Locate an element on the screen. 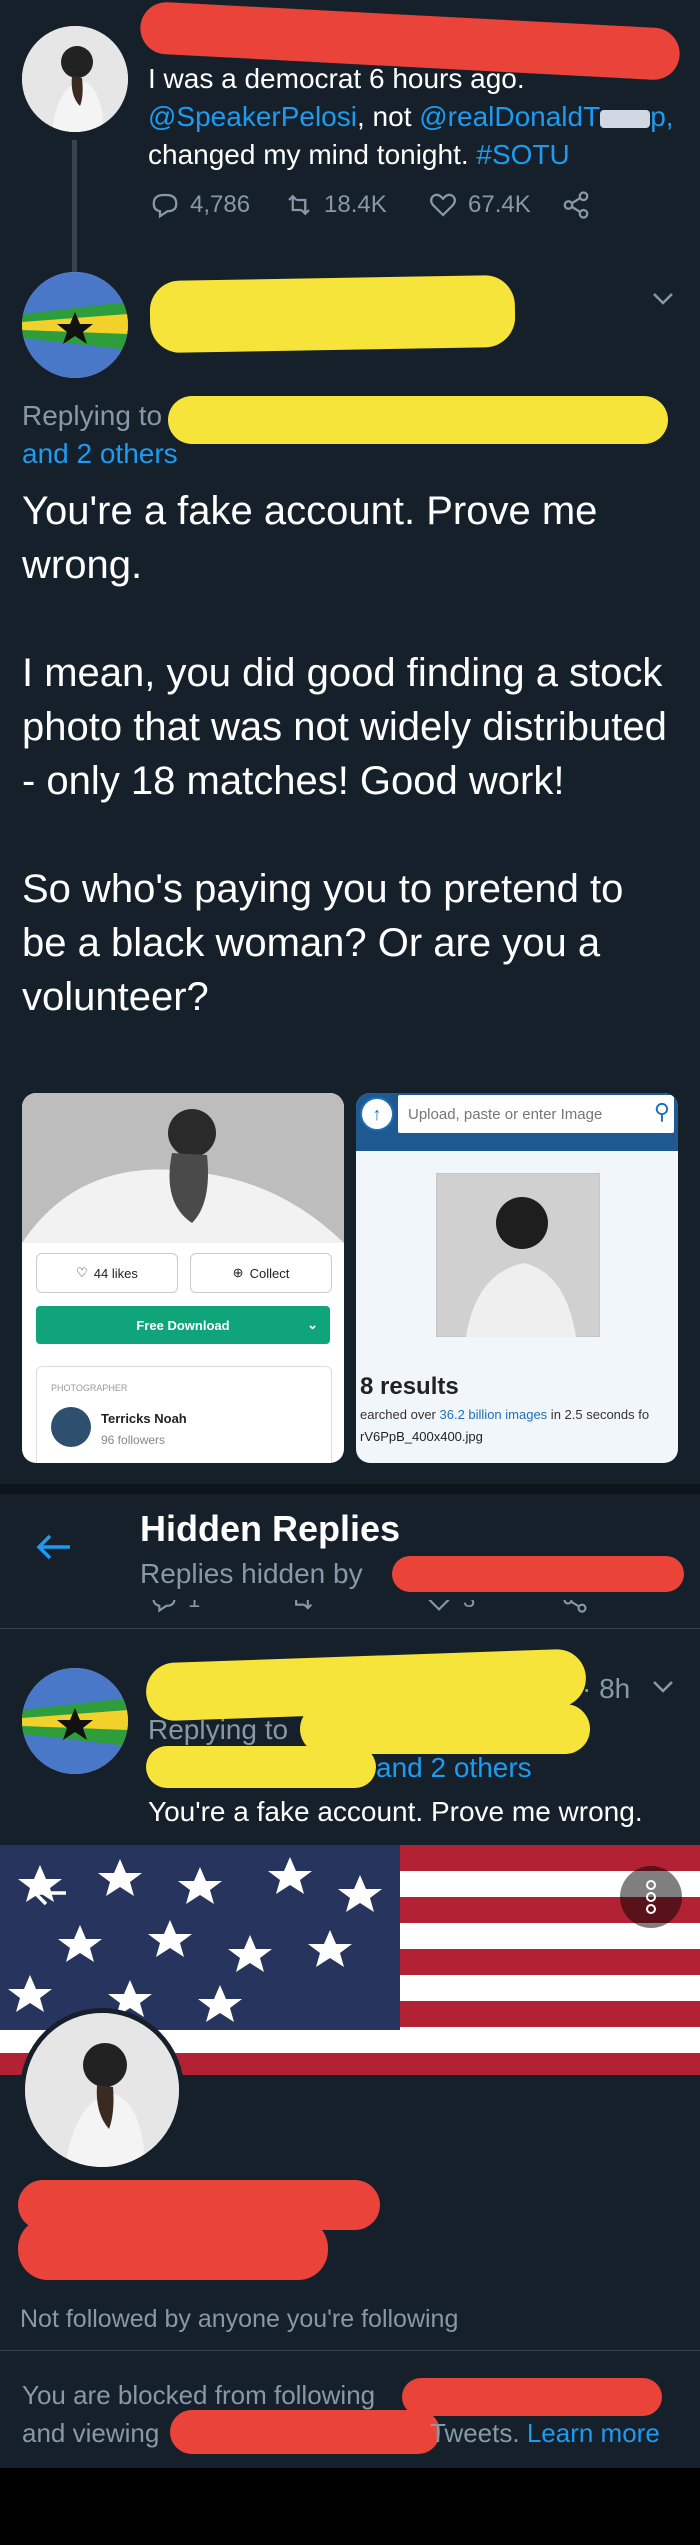 This screenshot has height=2545, width=700. tweet-line: @SpeakerPelosi, not @realDonaldT p, is located at coordinates (418, 117).